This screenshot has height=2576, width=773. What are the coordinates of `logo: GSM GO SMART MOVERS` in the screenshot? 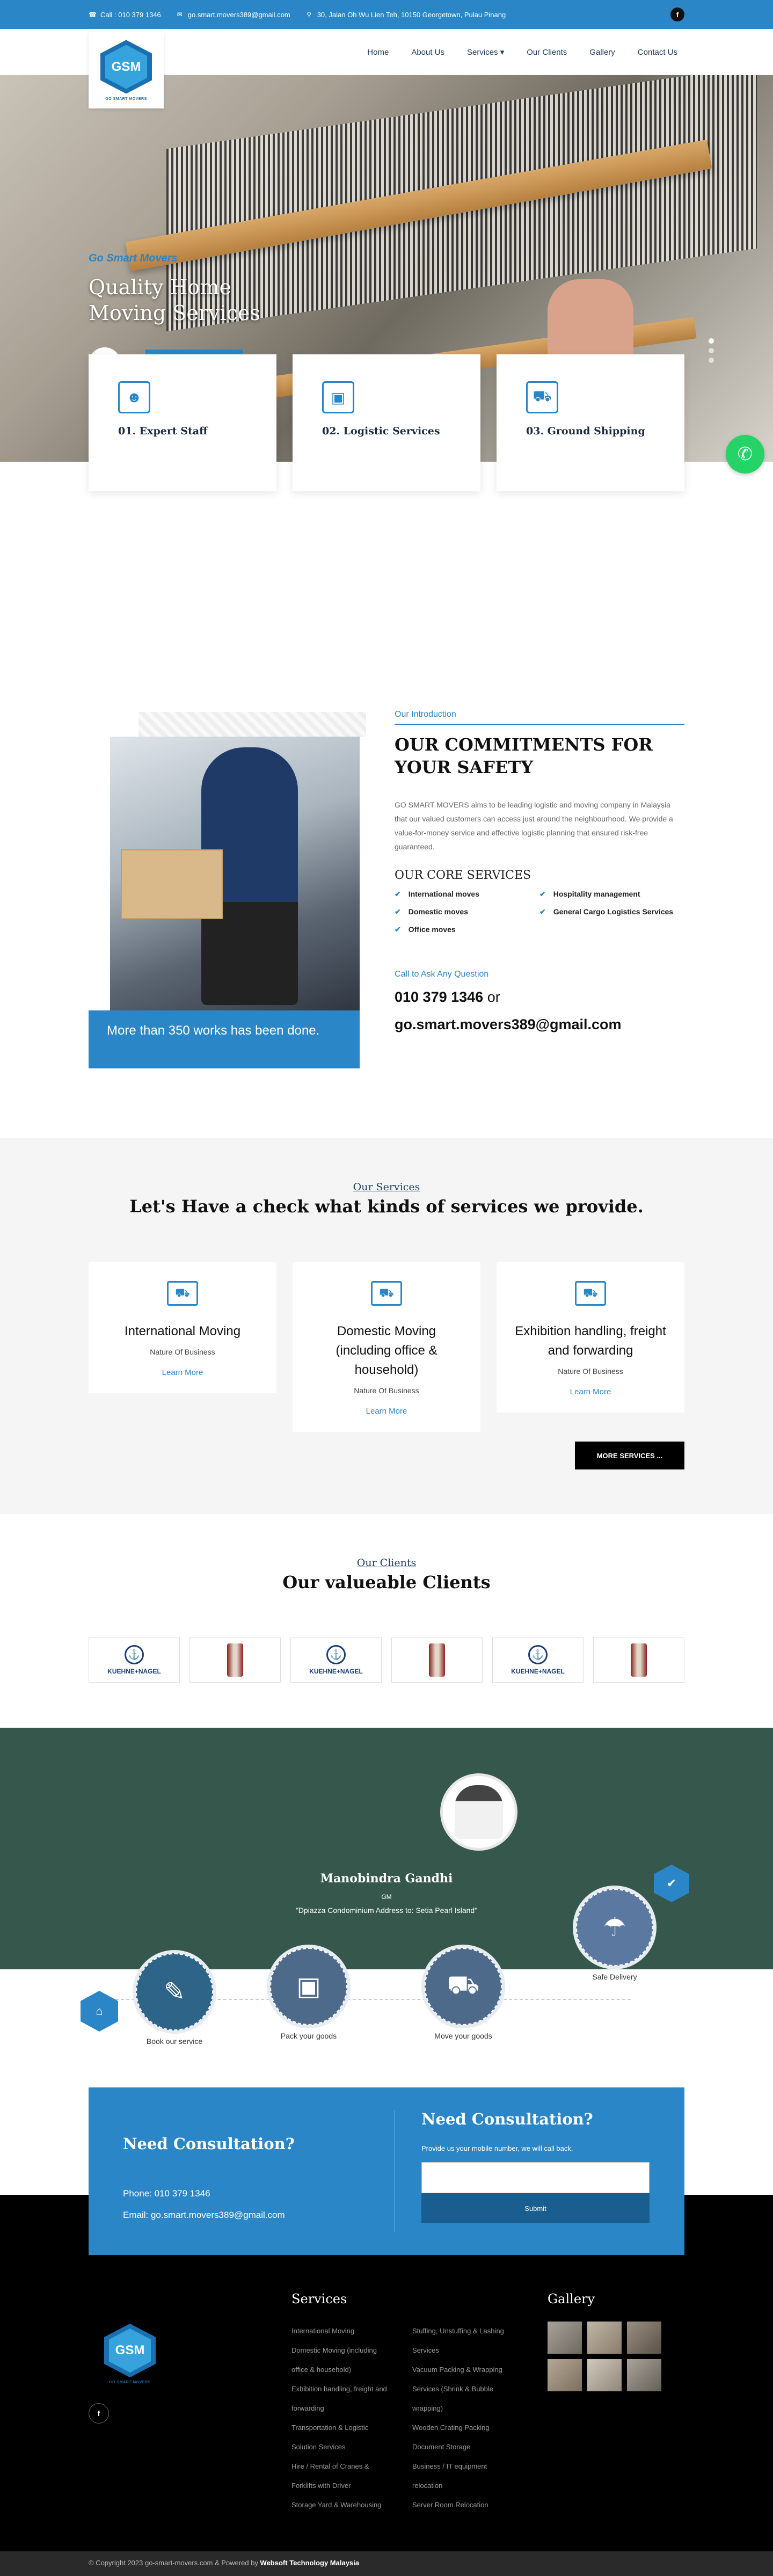 It's located at (126, 70).